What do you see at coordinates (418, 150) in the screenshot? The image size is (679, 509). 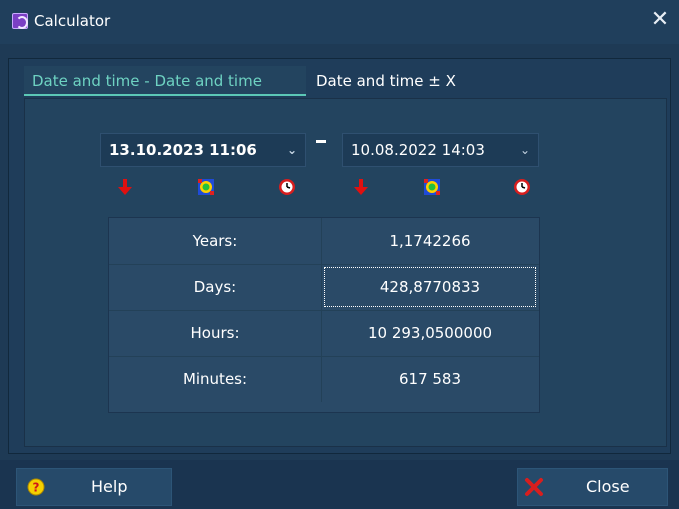 I see `end-datetime-value: 10.08.2022 14:03` at bounding box center [418, 150].